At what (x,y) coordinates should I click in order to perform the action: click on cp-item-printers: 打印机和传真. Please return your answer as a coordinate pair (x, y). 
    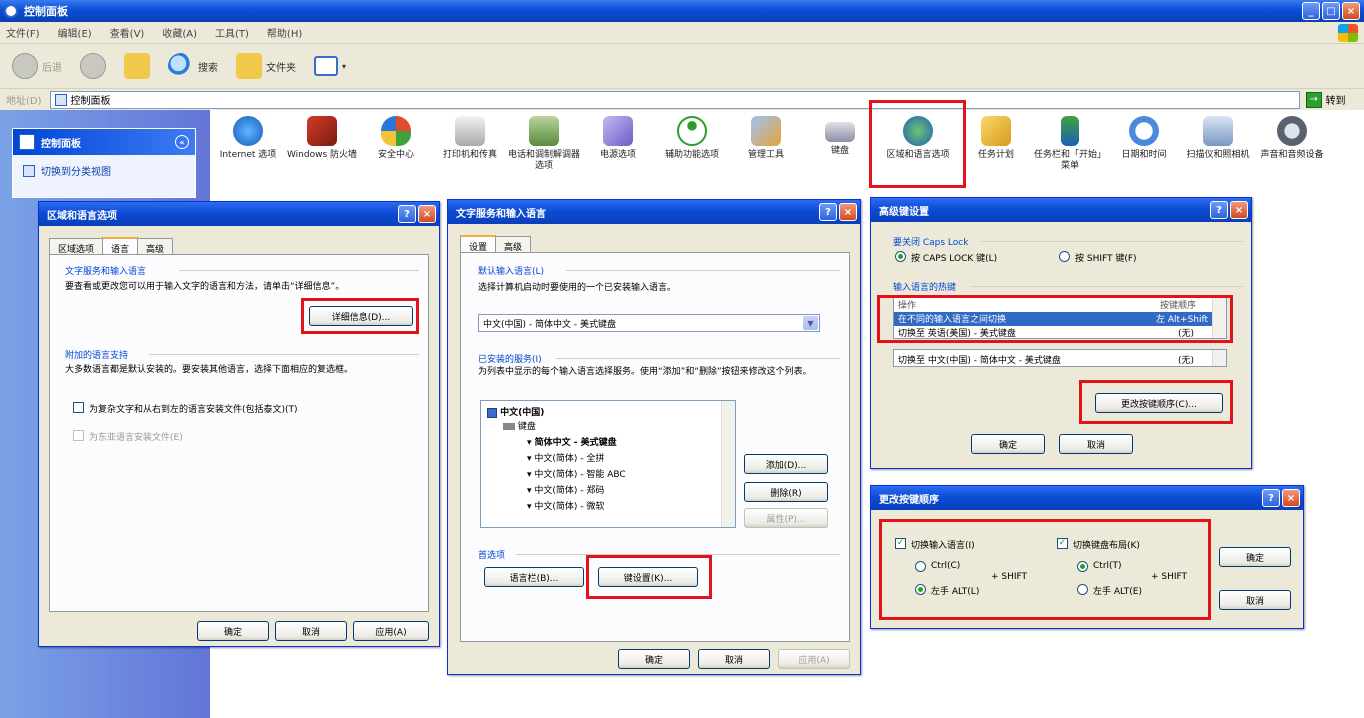
    Looking at the image, I should click on (470, 138).